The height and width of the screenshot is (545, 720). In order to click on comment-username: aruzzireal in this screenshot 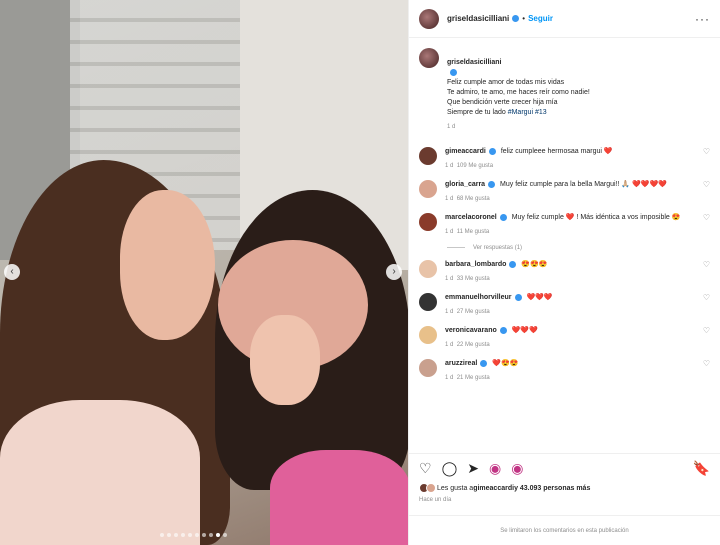, I will do `click(461, 363)`.